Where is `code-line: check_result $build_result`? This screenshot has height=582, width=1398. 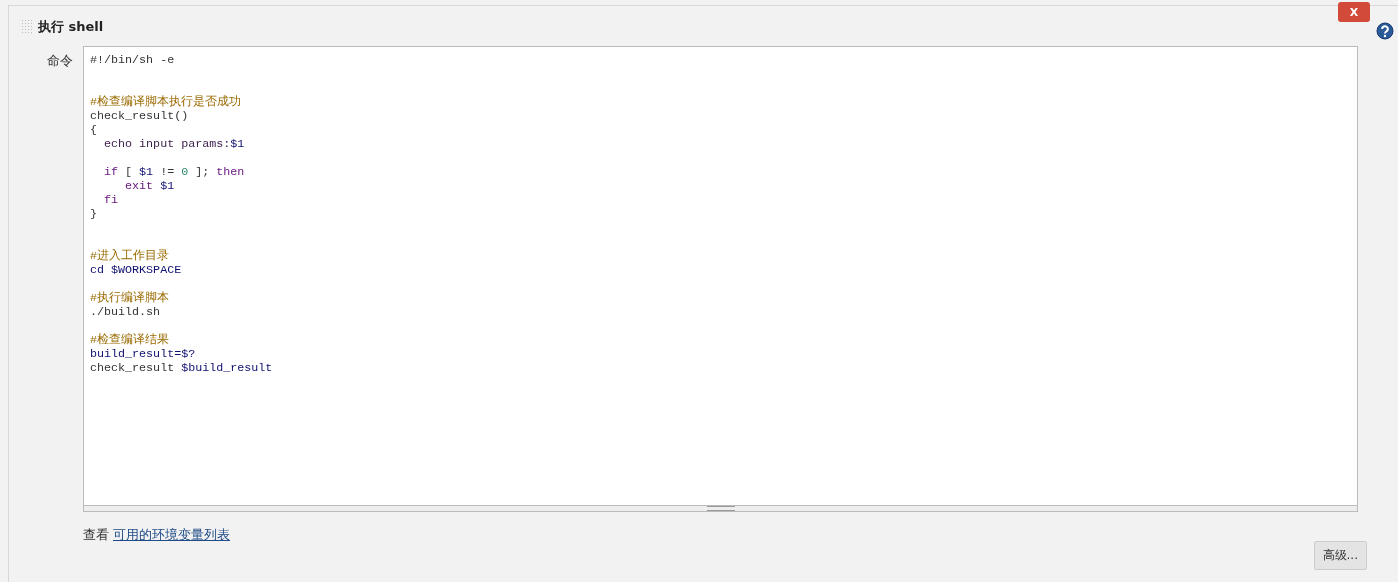 code-line: check_result $build_result is located at coordinates (181, 368).